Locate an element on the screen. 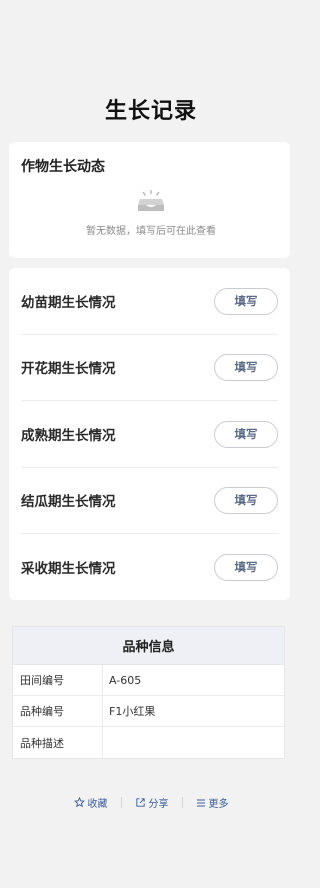 The image size is (320, 888). stage-label: 结瓜期生长情况 is located at coordinates (68, 502).